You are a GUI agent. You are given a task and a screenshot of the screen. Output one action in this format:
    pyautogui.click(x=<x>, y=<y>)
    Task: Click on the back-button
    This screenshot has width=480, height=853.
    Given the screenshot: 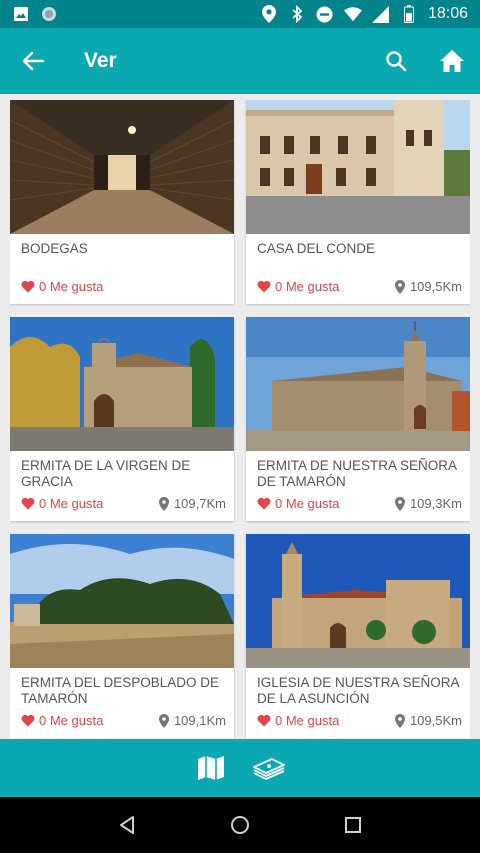 What is the action you would take?
    pyautogui.click(x=33, y=61)
    